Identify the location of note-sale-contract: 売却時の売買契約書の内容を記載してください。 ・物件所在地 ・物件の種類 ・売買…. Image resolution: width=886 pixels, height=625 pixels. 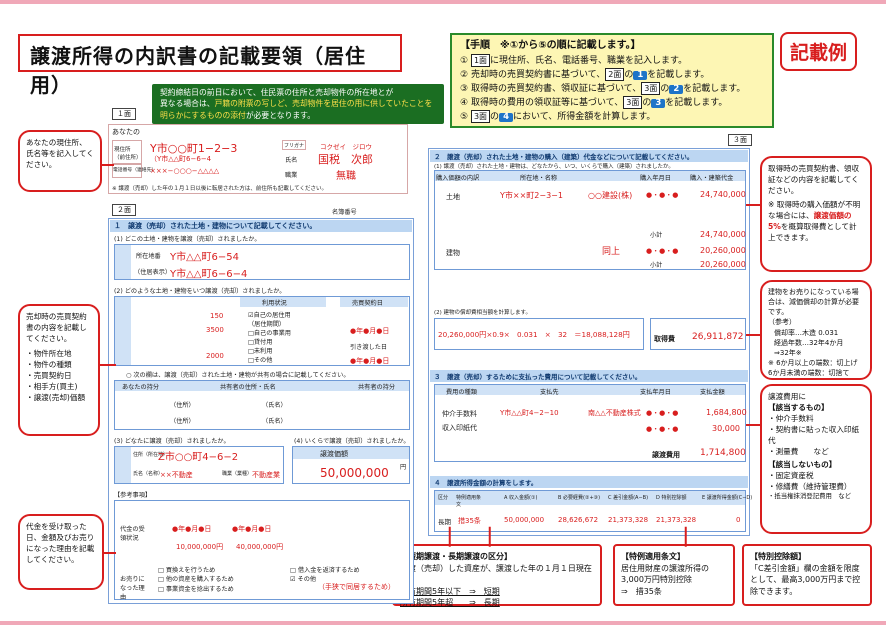
(59, 370).